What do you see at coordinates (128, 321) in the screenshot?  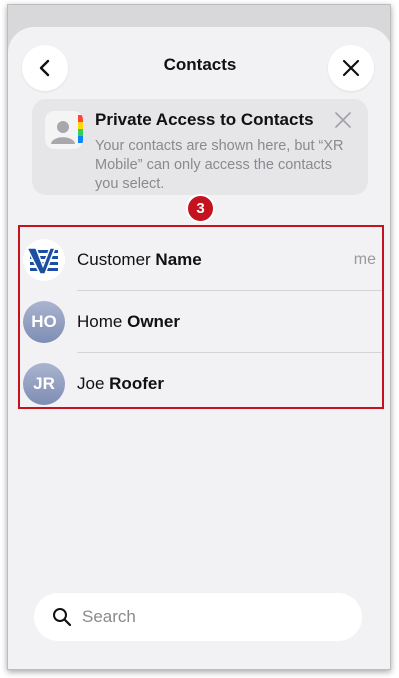 I see `contact-name: Home Owner` at bounding box center [128, 321].